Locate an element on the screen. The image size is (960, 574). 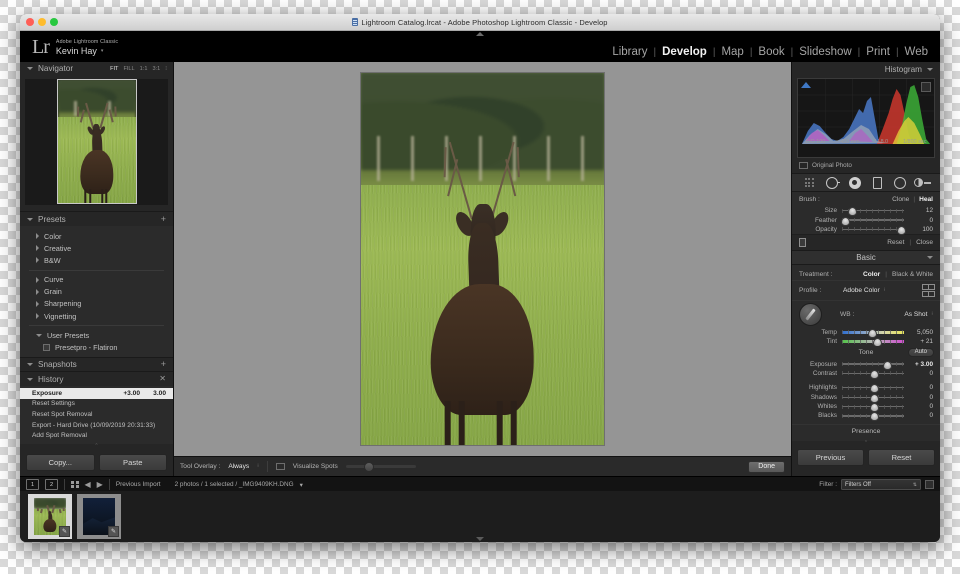
clear-history-button: ✕ is located at coordinates (162, 379).